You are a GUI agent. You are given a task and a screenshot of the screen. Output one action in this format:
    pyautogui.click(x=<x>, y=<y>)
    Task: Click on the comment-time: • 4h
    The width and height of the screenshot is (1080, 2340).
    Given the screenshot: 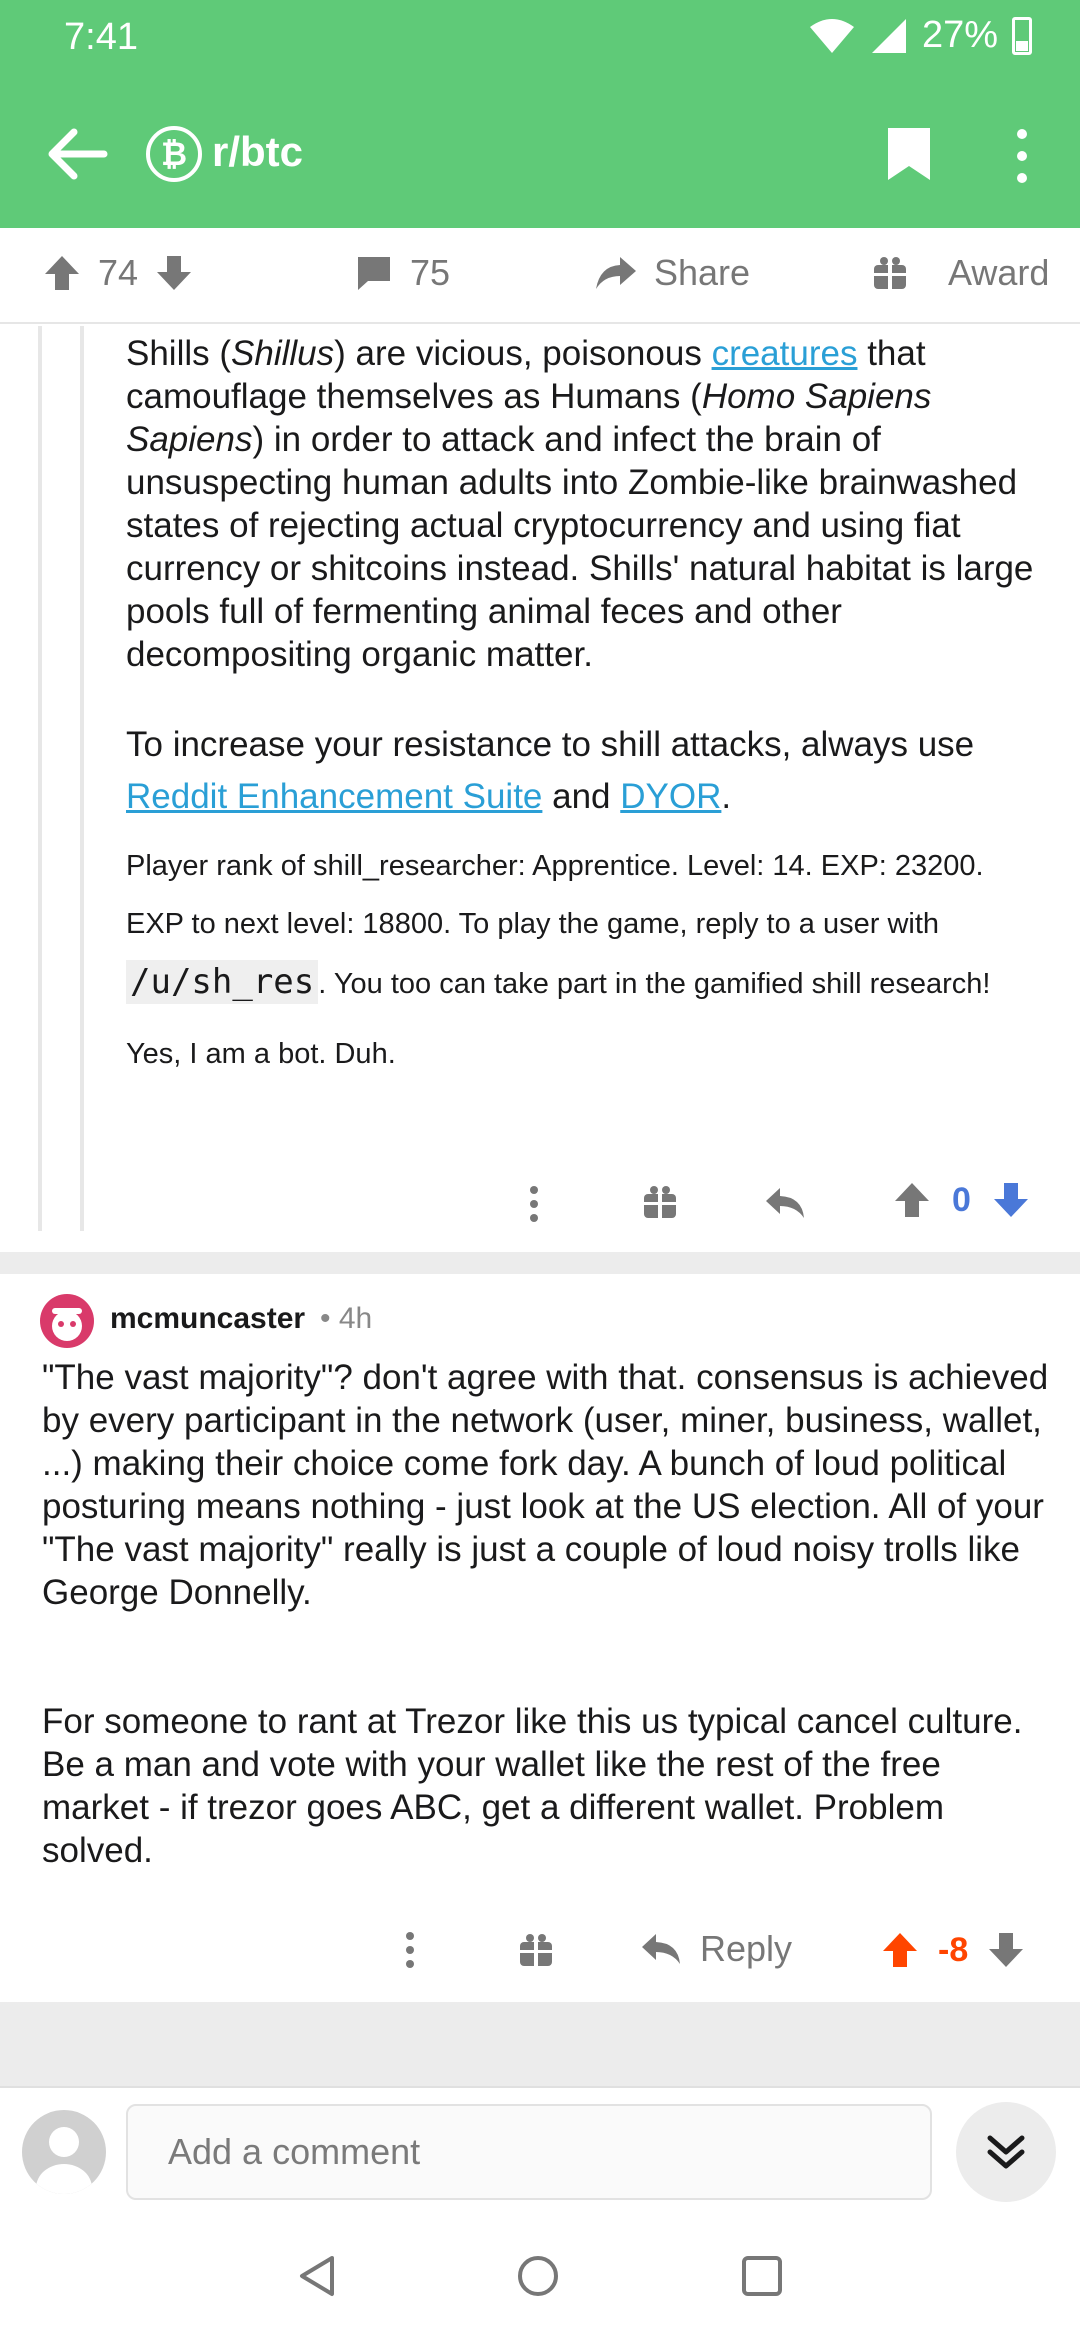 What is the action you would take?
    pyautogui.click(x=346, y=1318)
    